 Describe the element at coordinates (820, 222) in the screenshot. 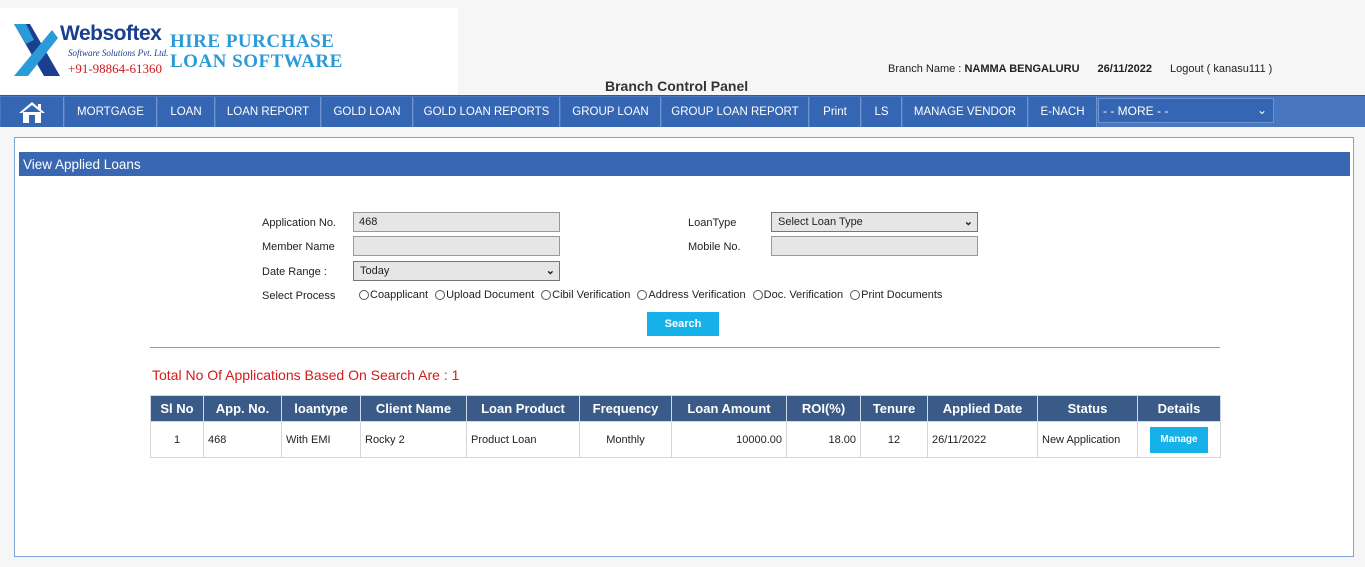

I see `loan-type-value: Select Loan Type` at that location.